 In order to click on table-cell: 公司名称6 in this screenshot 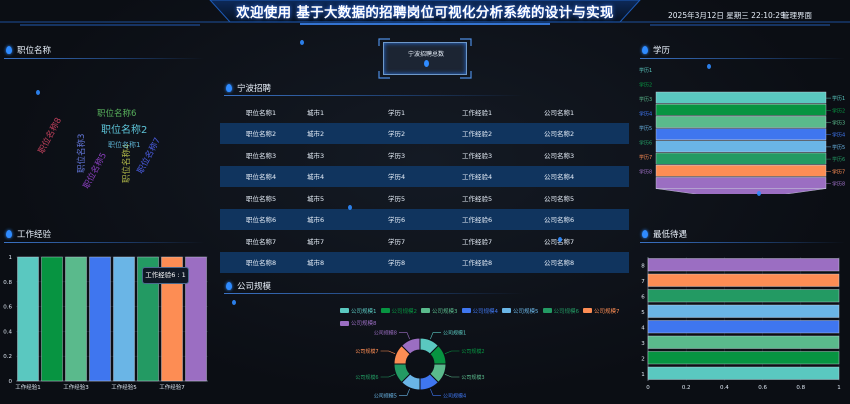, I will do `click(586, 219)`.